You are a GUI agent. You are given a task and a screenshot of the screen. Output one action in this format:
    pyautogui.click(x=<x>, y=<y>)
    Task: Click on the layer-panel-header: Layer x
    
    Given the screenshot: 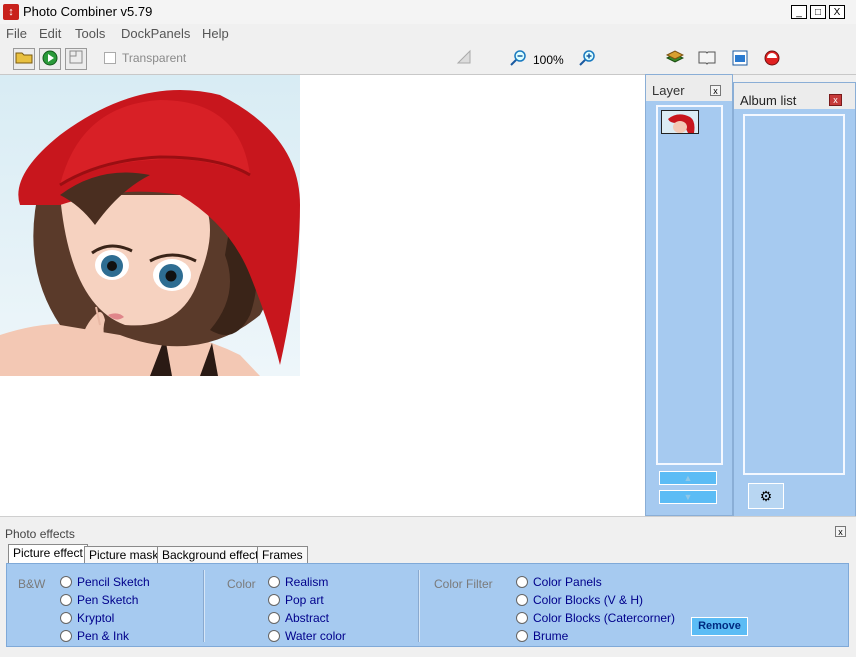 What is the action you would take?
    pyautogui.click(x=689, y=88)
    